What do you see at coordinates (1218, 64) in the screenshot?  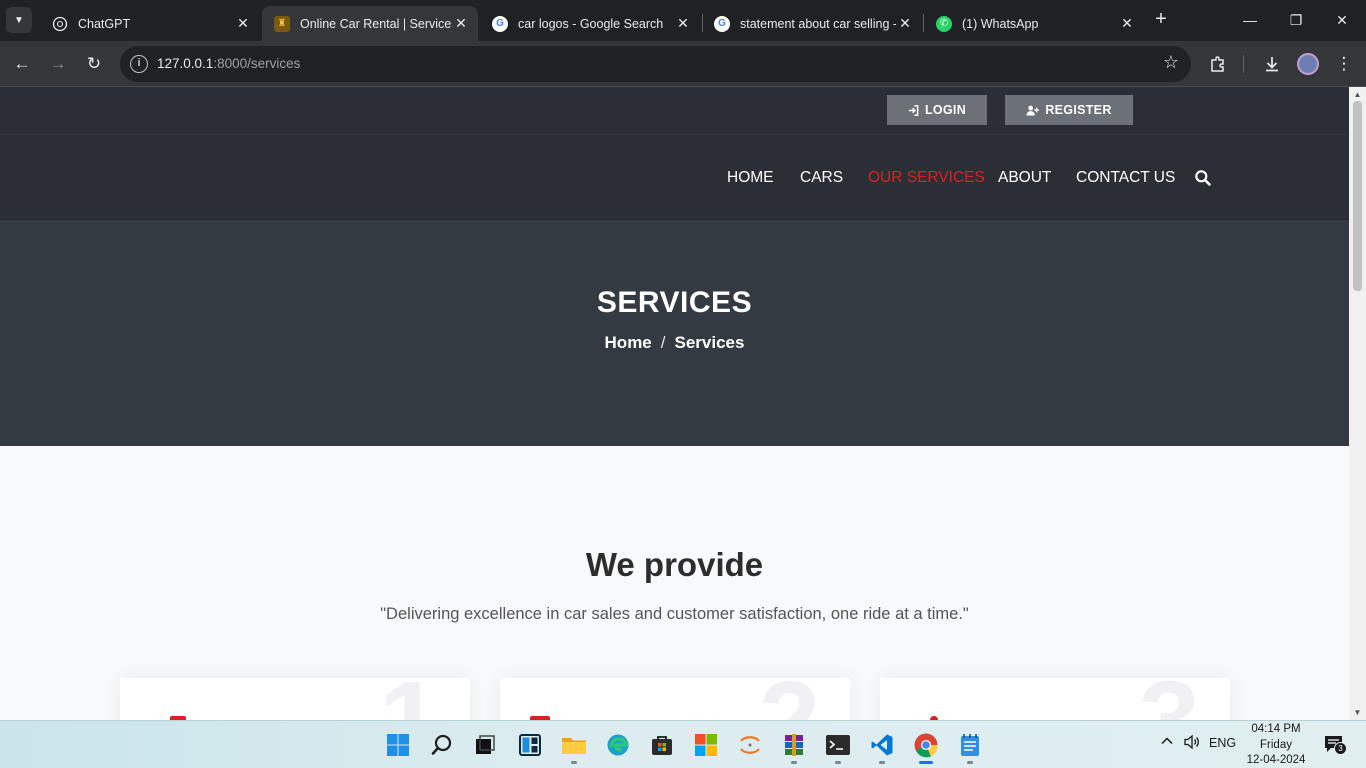 I see `extensions-icon` at bounding box center [1218, 64].